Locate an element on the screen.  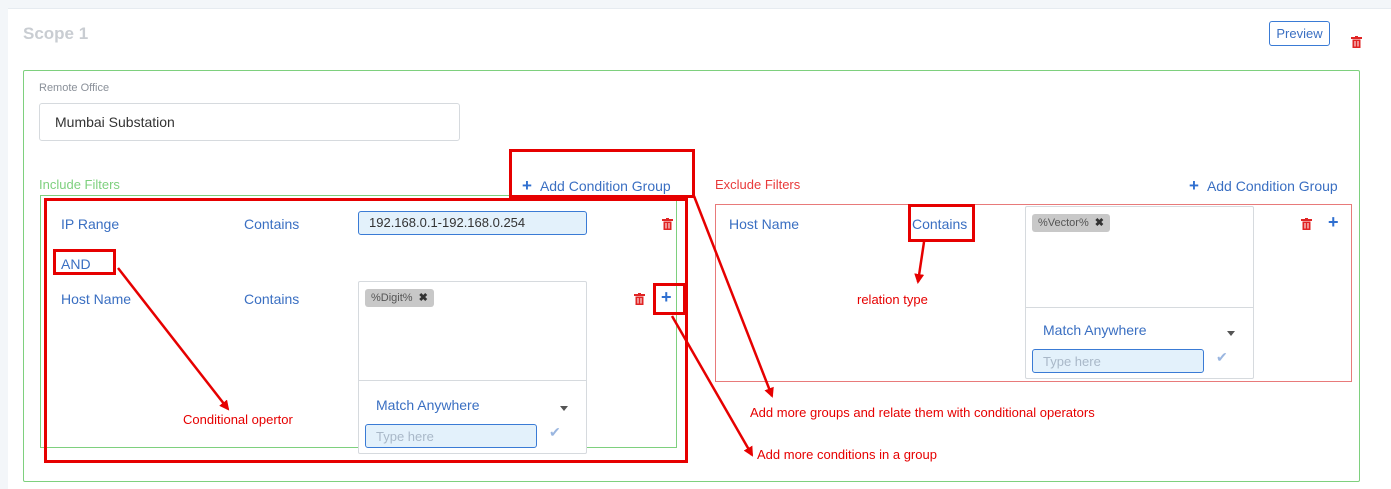
include-filters-label: Include Filters is located at coordinates (79, 184).